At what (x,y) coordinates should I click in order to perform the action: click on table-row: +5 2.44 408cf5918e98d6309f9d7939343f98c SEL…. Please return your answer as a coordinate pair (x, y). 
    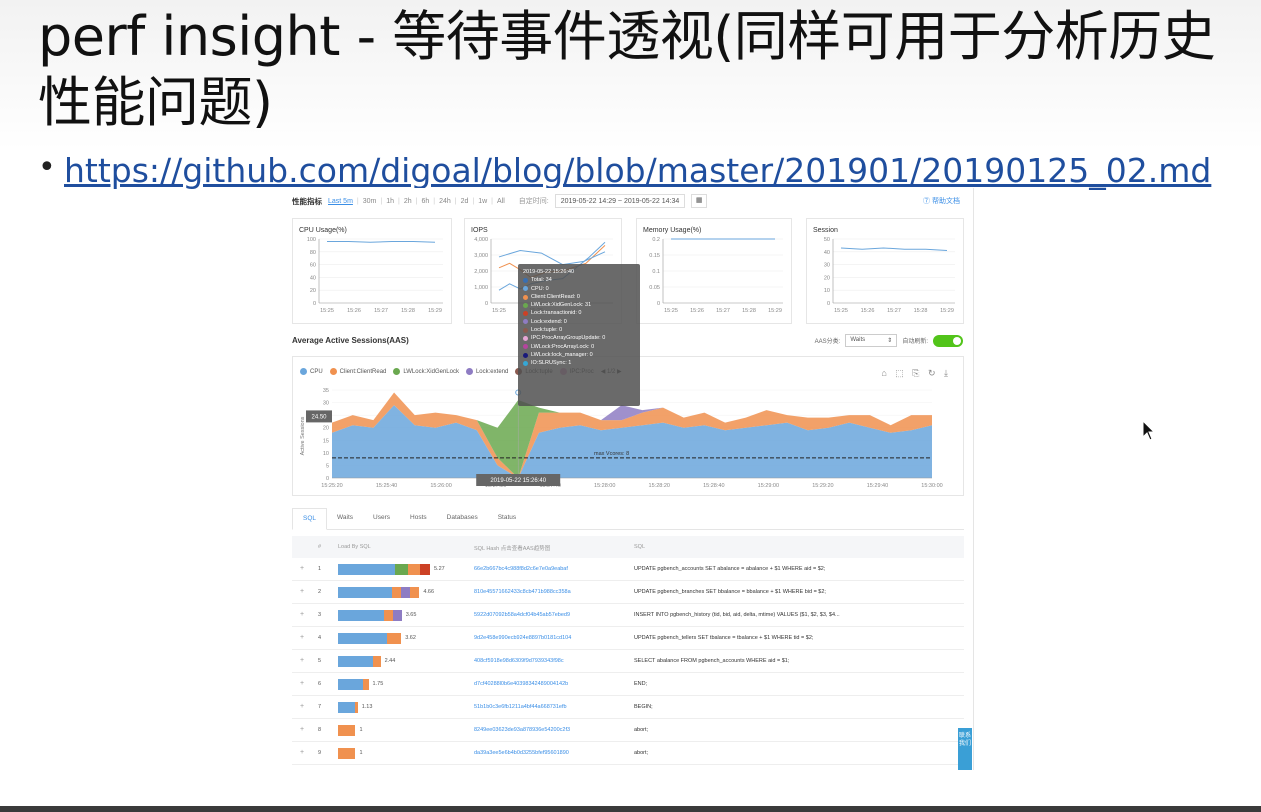
    Looking at the image, I should click on (628, 661).